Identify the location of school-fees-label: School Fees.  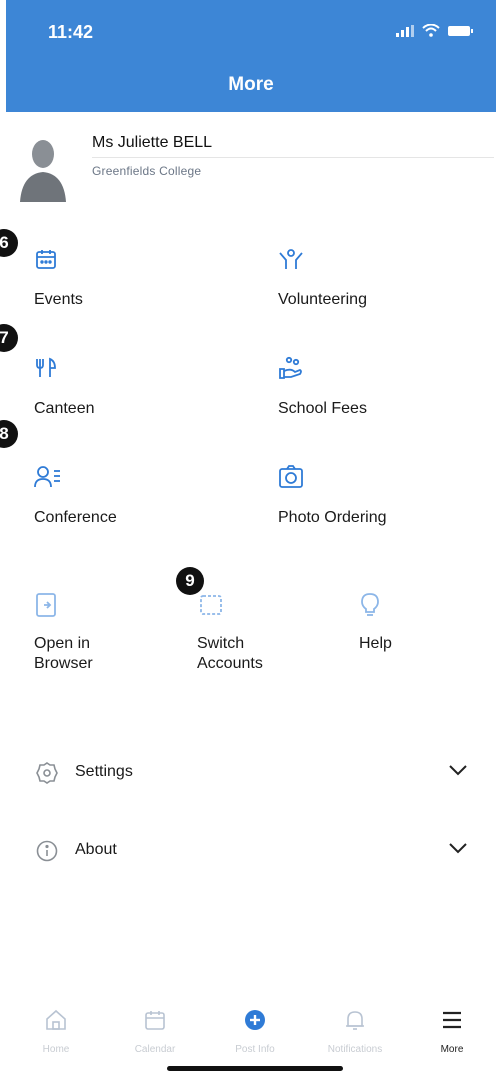
(322, 408).